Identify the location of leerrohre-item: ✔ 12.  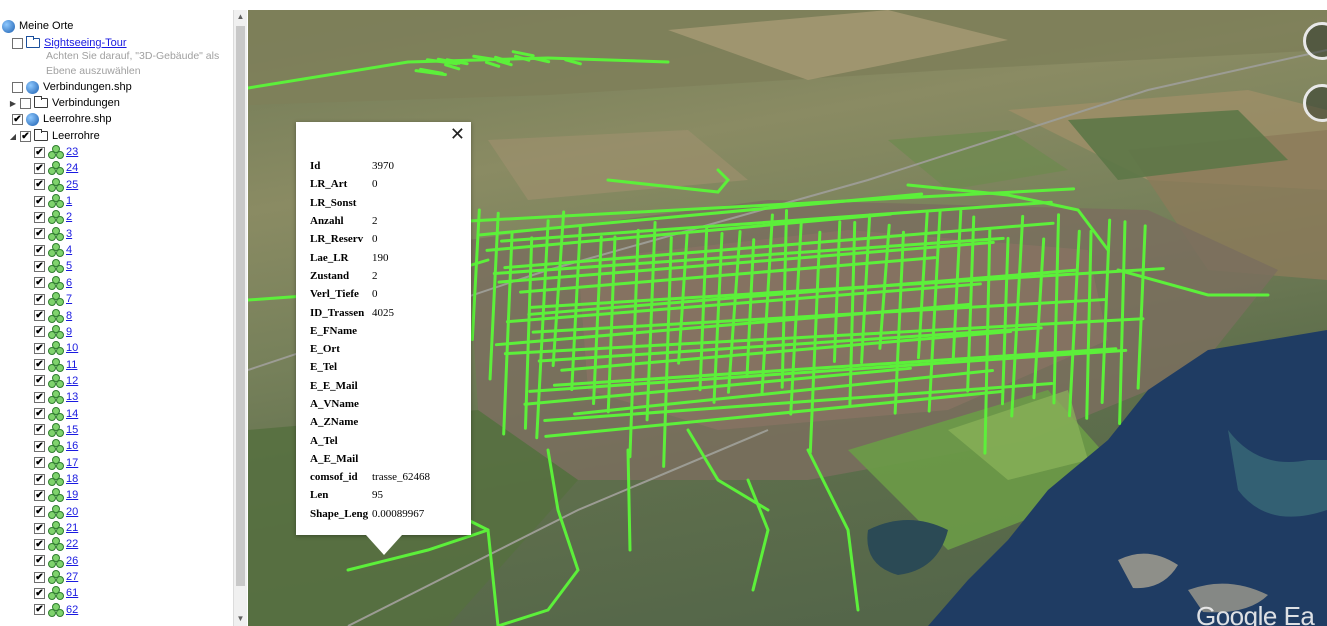
(56, 381).